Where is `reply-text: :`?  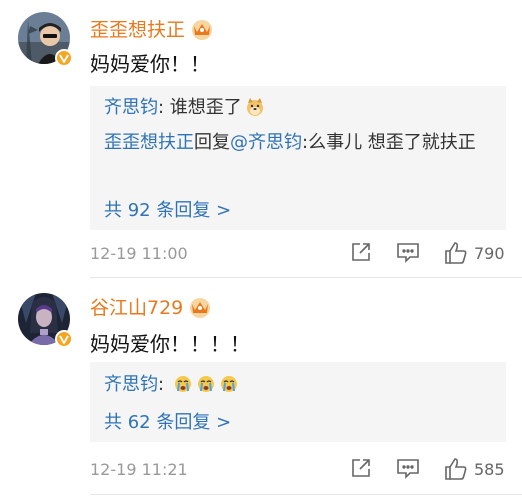 reply-text: : is located at coordinates (164, 384).